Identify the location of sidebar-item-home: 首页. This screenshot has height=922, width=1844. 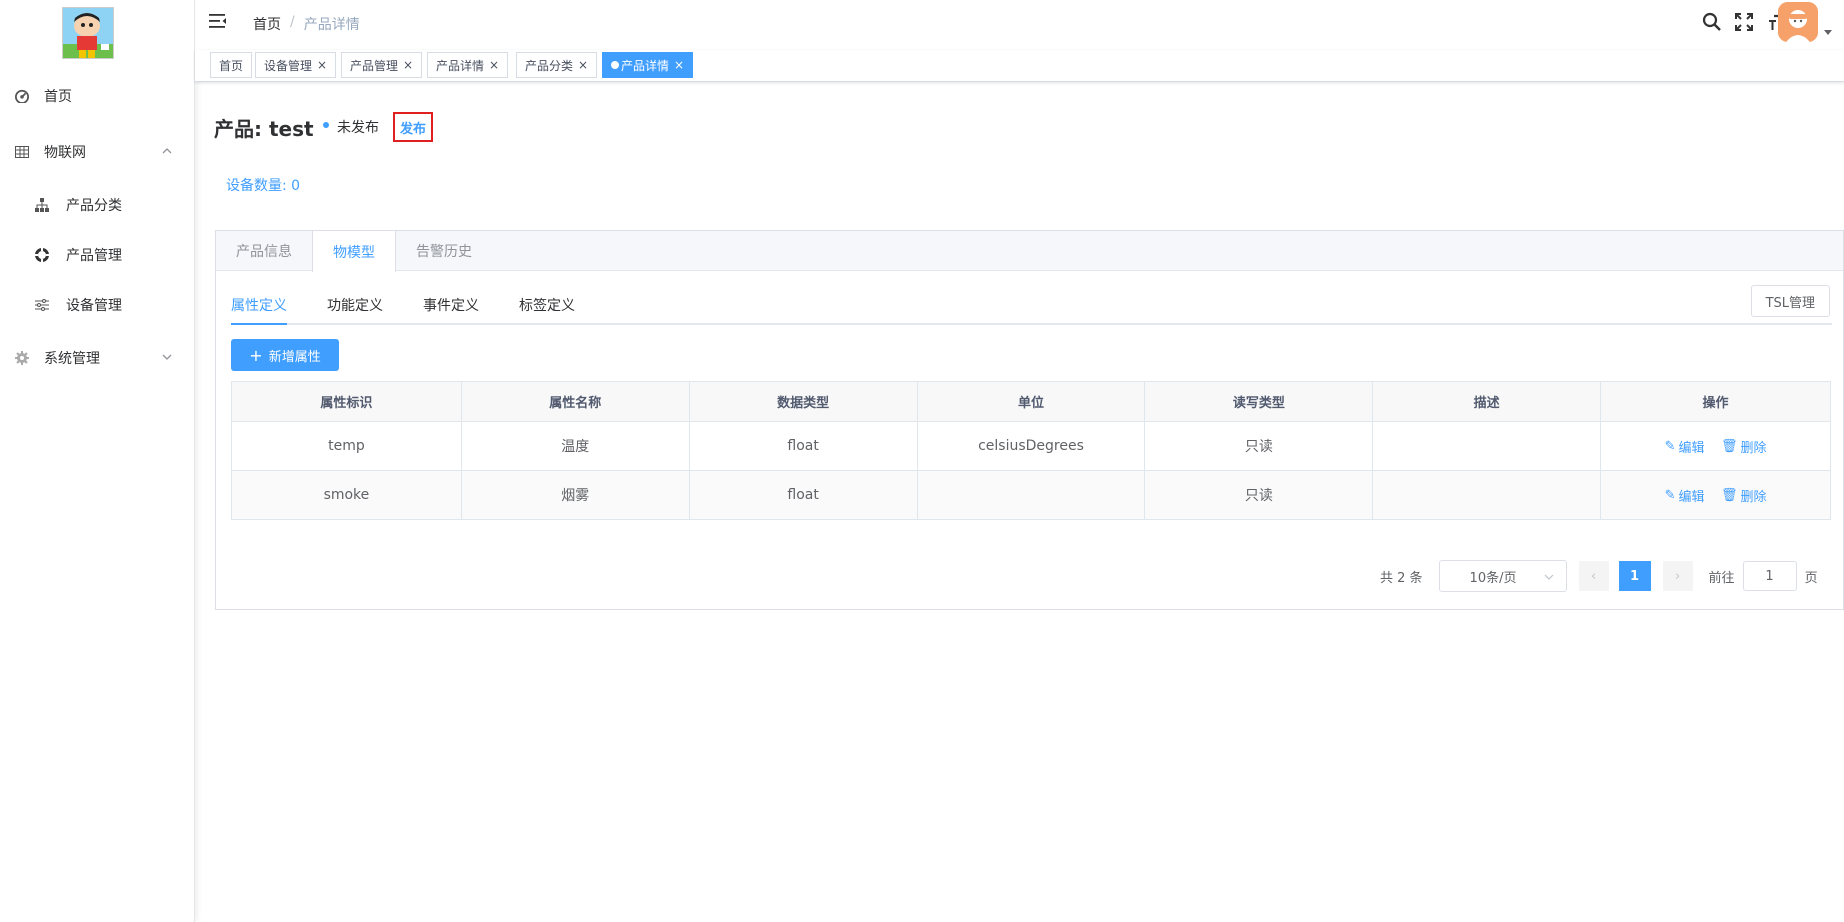
(97, 96).